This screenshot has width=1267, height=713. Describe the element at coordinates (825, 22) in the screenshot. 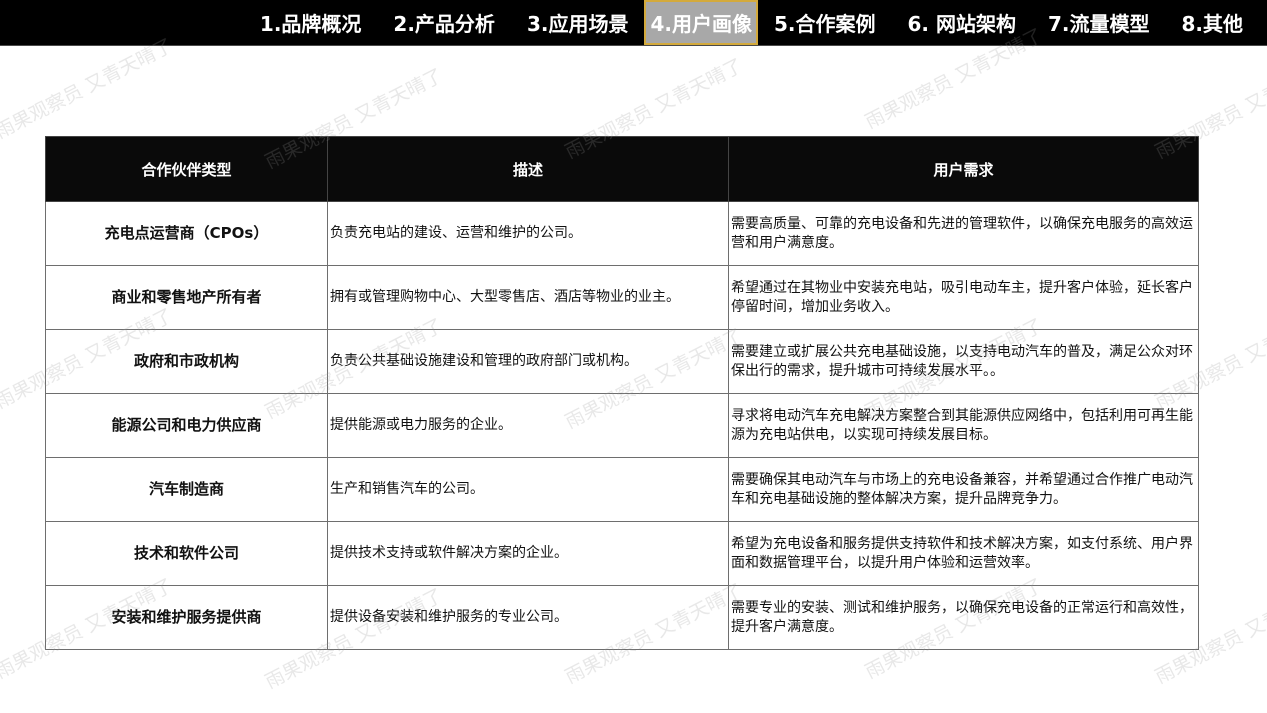

I see `nav-tab-cooperation-cases: 5.合作案例` at that location.